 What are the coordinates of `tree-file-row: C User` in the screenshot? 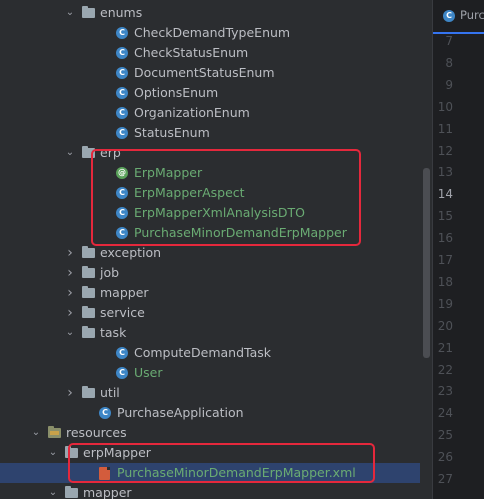 It's located at (210, 373).